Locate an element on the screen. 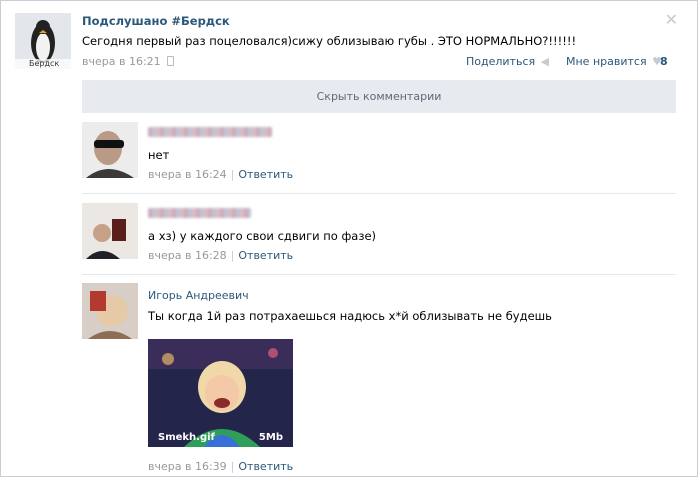 This screenshot has width=700, height=479. share-button: Поделиться ◀ is located at coordinates (507, 61).